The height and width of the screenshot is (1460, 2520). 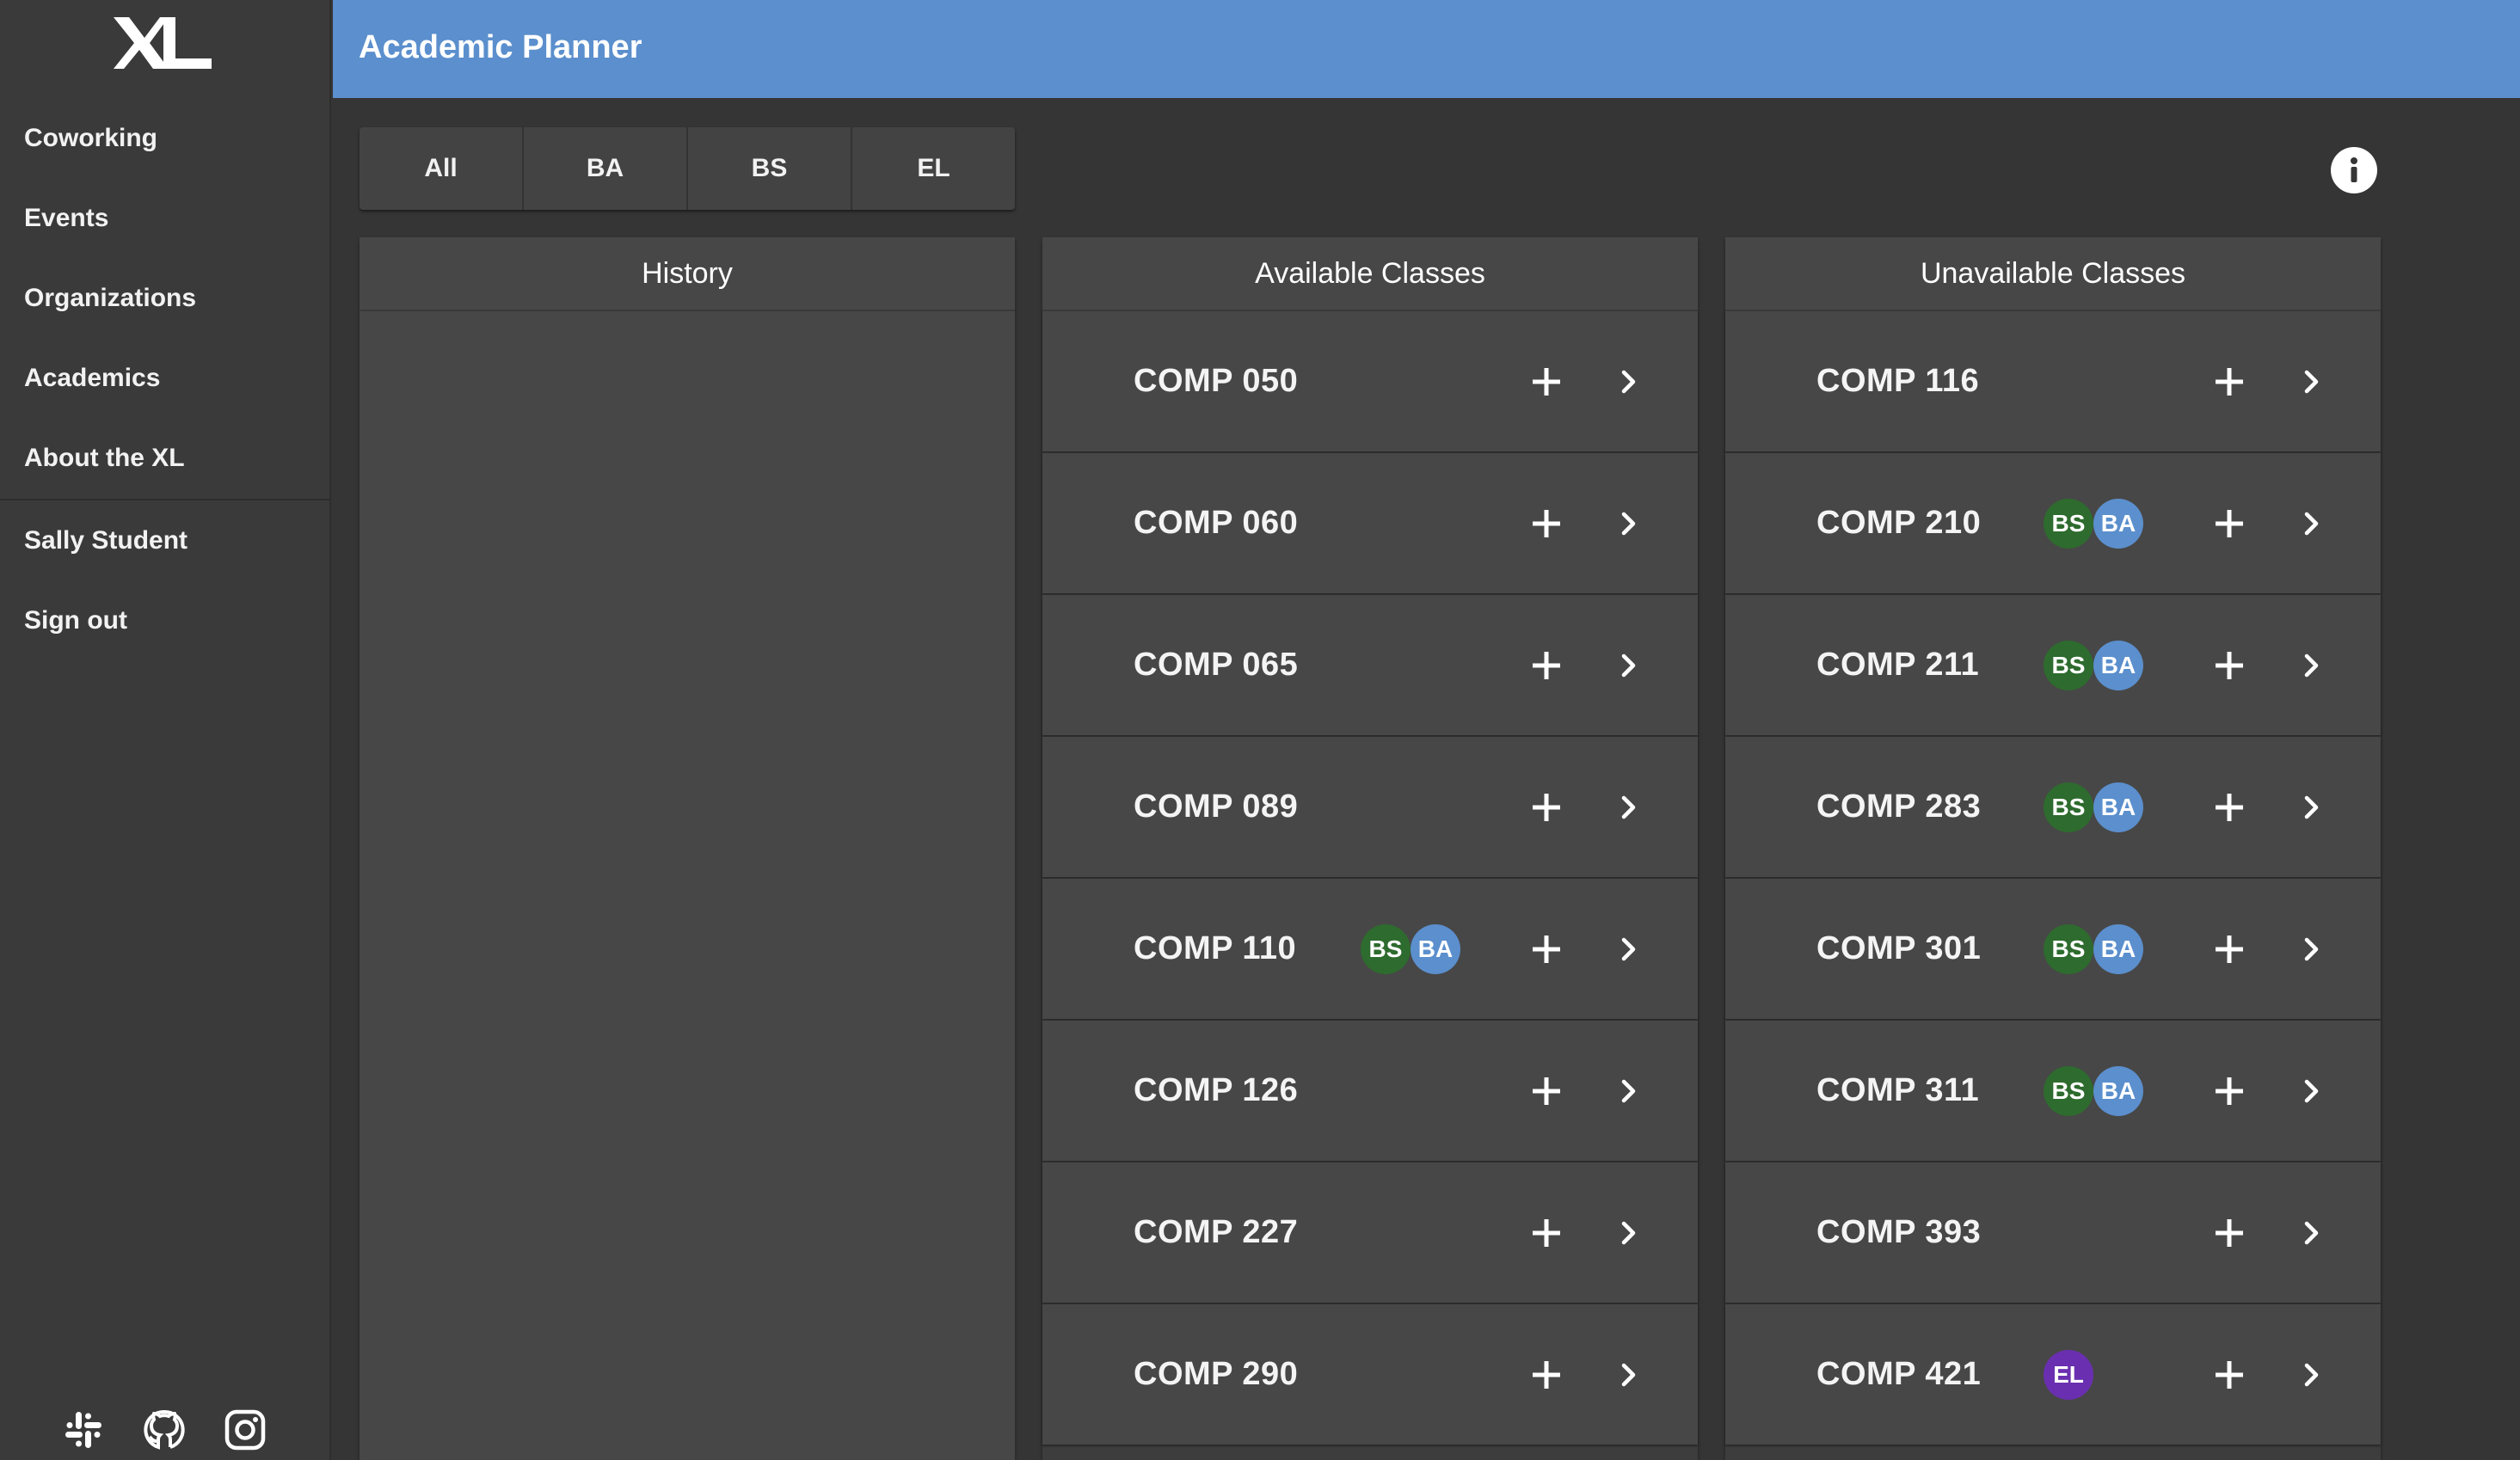 I want to click on sidebar-divider, so click(x=166, y=499).